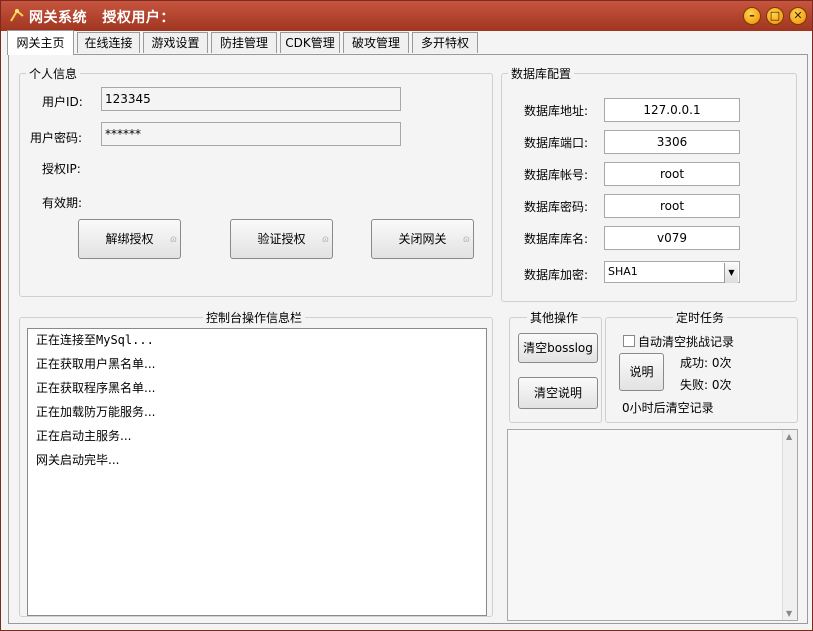  What do you see at coordinates (406, 16) in the screenshot?
I see `title-bar: 网关系统 授权用户： – □ ✕` at bounding box center [406, 16].